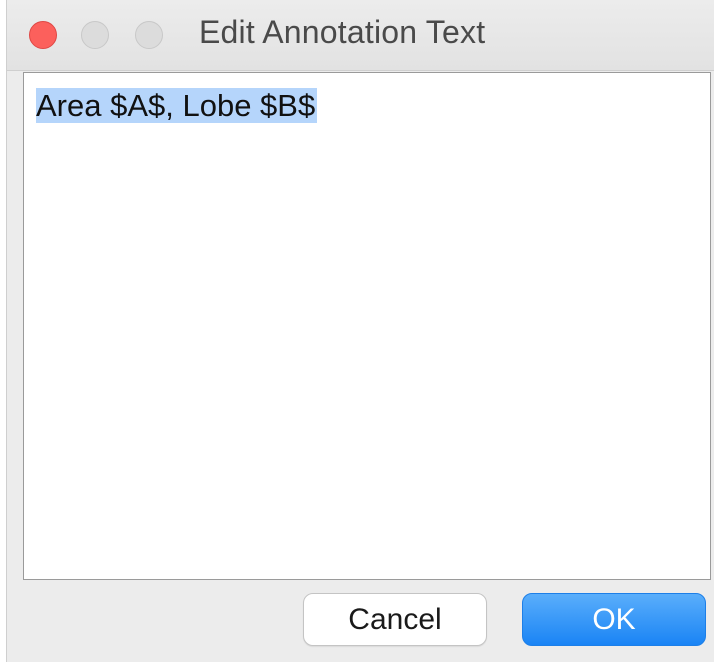 This screenshot has height=662, width=714. What do you see at coordinates (177, 105) in the screenshot?
I see `selected-annotation-text: Area $A$, Lobe $B$` at bounding box center [177, 105].